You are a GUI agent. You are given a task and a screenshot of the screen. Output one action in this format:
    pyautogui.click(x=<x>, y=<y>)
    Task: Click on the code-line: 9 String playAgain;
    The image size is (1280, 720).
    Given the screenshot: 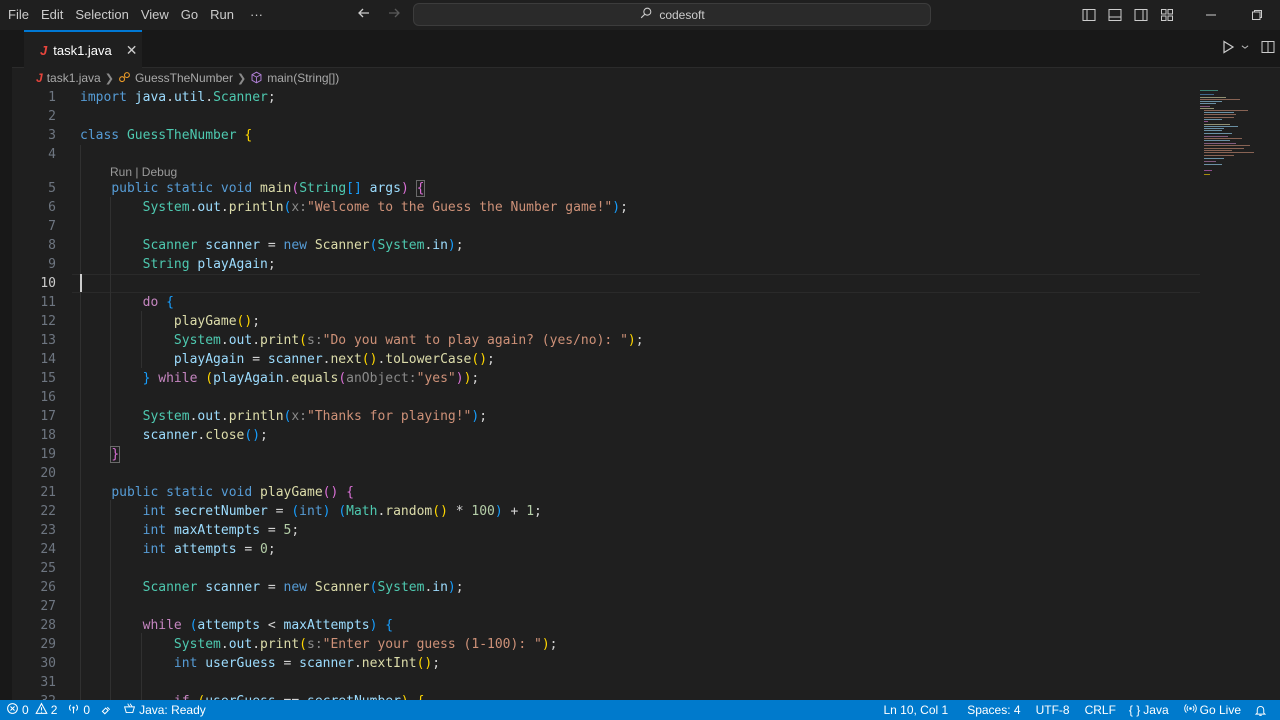 What is the action you would take?
    pyautogui.click(x=602, y=264)
    